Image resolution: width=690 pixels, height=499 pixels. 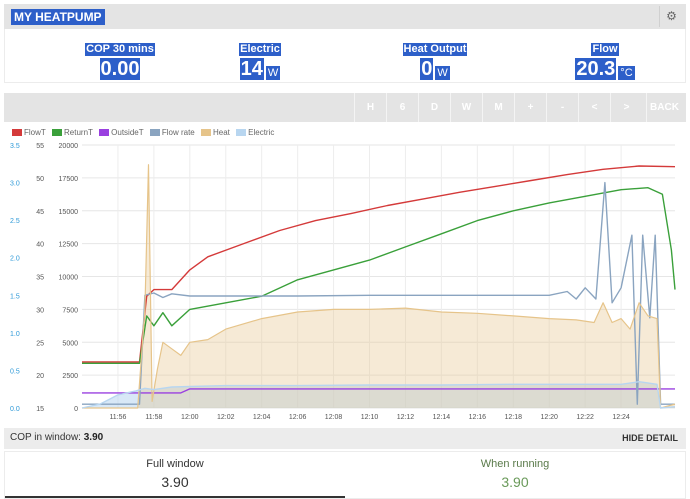 I want to click on stat-electric: Electric 14 W, so click(x=260, y=59).